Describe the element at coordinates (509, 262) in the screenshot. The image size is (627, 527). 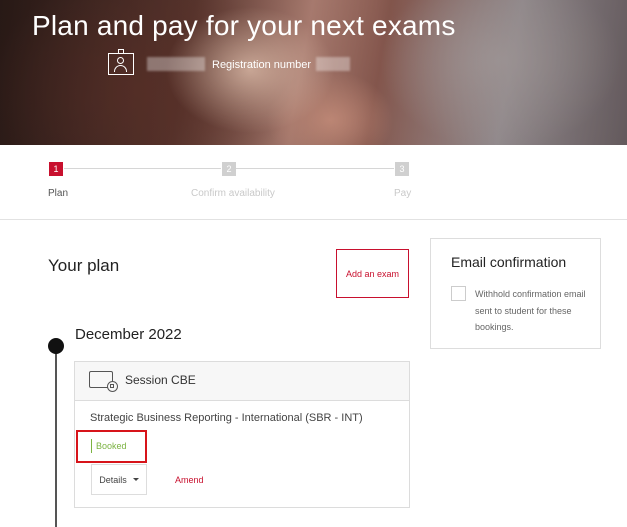
I see `email-confirmation-title: Email confirmation` at that location.